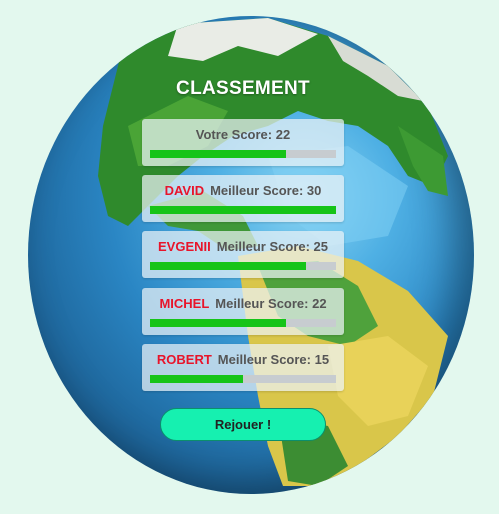  I want to click on player-name: DAVID, so click(184, 190).